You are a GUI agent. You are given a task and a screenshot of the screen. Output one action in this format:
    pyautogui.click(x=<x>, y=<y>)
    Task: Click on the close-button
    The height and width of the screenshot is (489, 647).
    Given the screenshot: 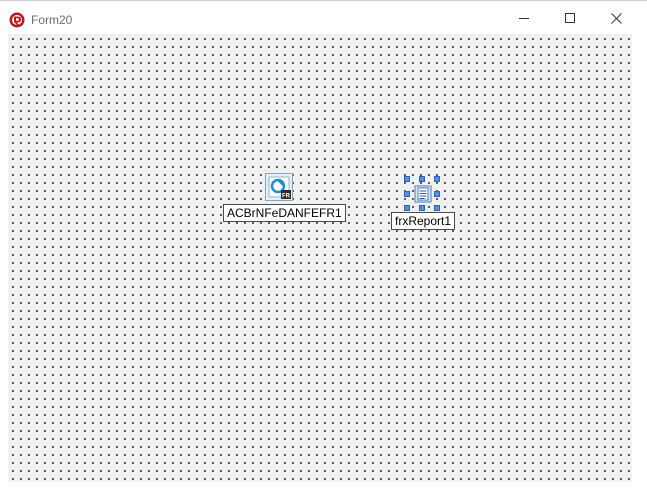 What is the action you would take?
    pyautogui.click(x=616, y=18)
    